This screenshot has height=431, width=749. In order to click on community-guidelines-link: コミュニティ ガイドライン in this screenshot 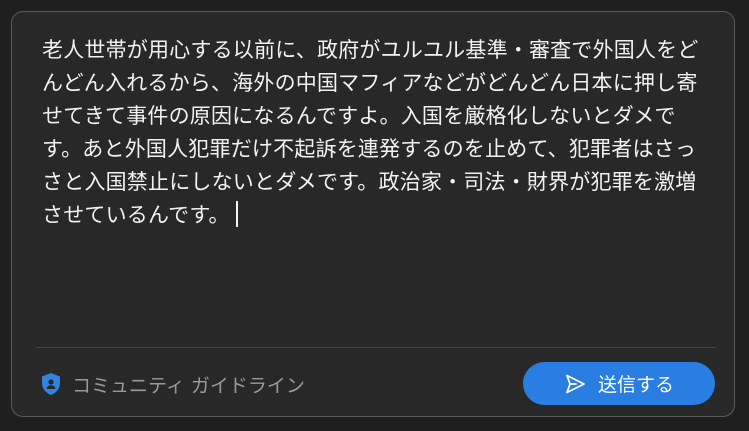, I will do `click(172, 384)`.